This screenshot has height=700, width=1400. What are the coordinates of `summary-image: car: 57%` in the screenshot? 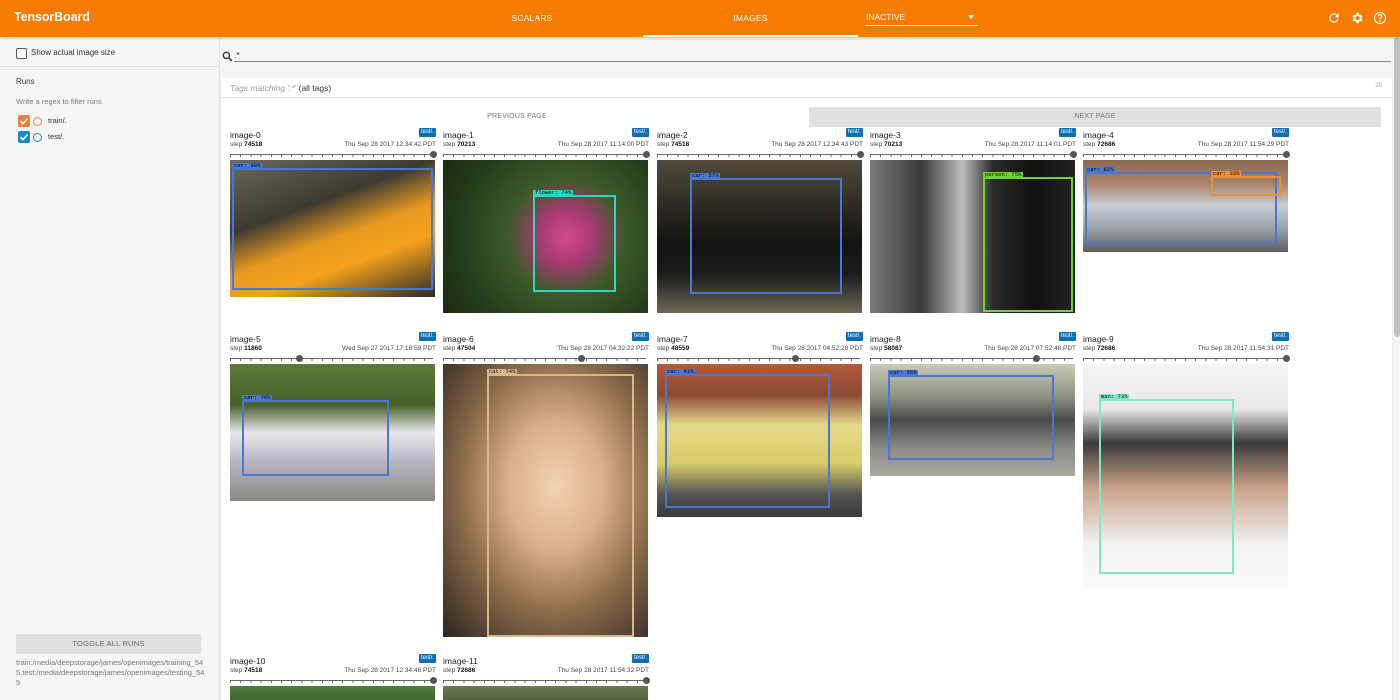 It's located at (759, 236).